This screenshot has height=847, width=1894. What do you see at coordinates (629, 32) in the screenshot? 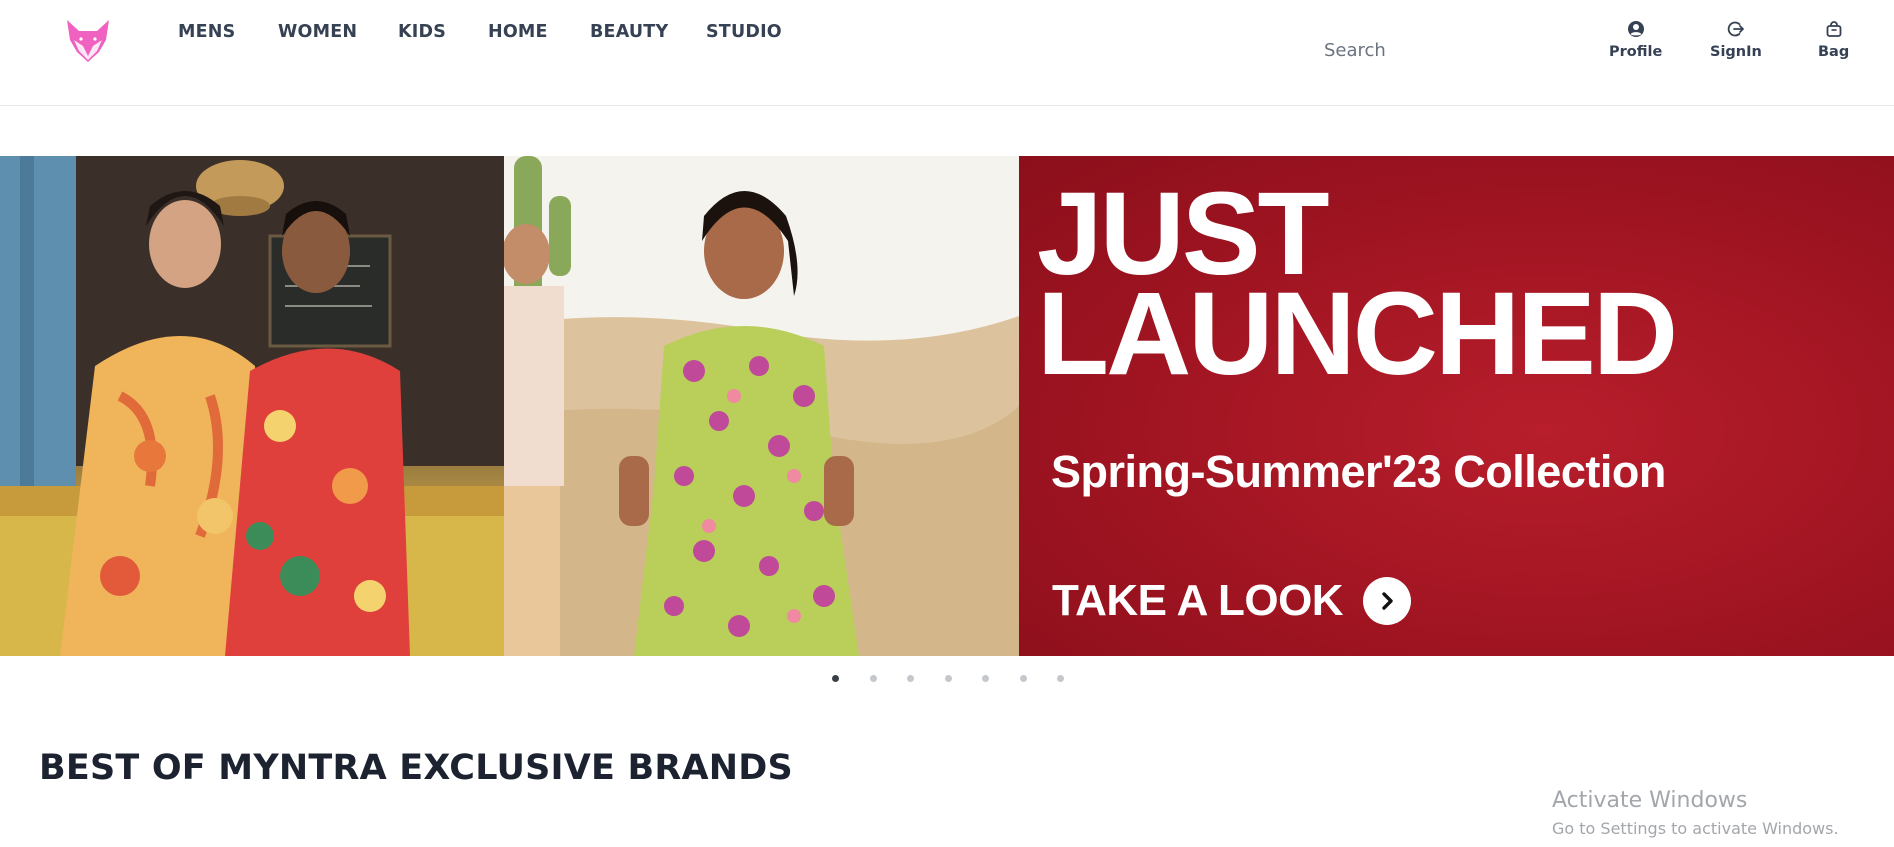
I see `nav-item-beauty: BEAUTY` at bounding box center [629, 32].